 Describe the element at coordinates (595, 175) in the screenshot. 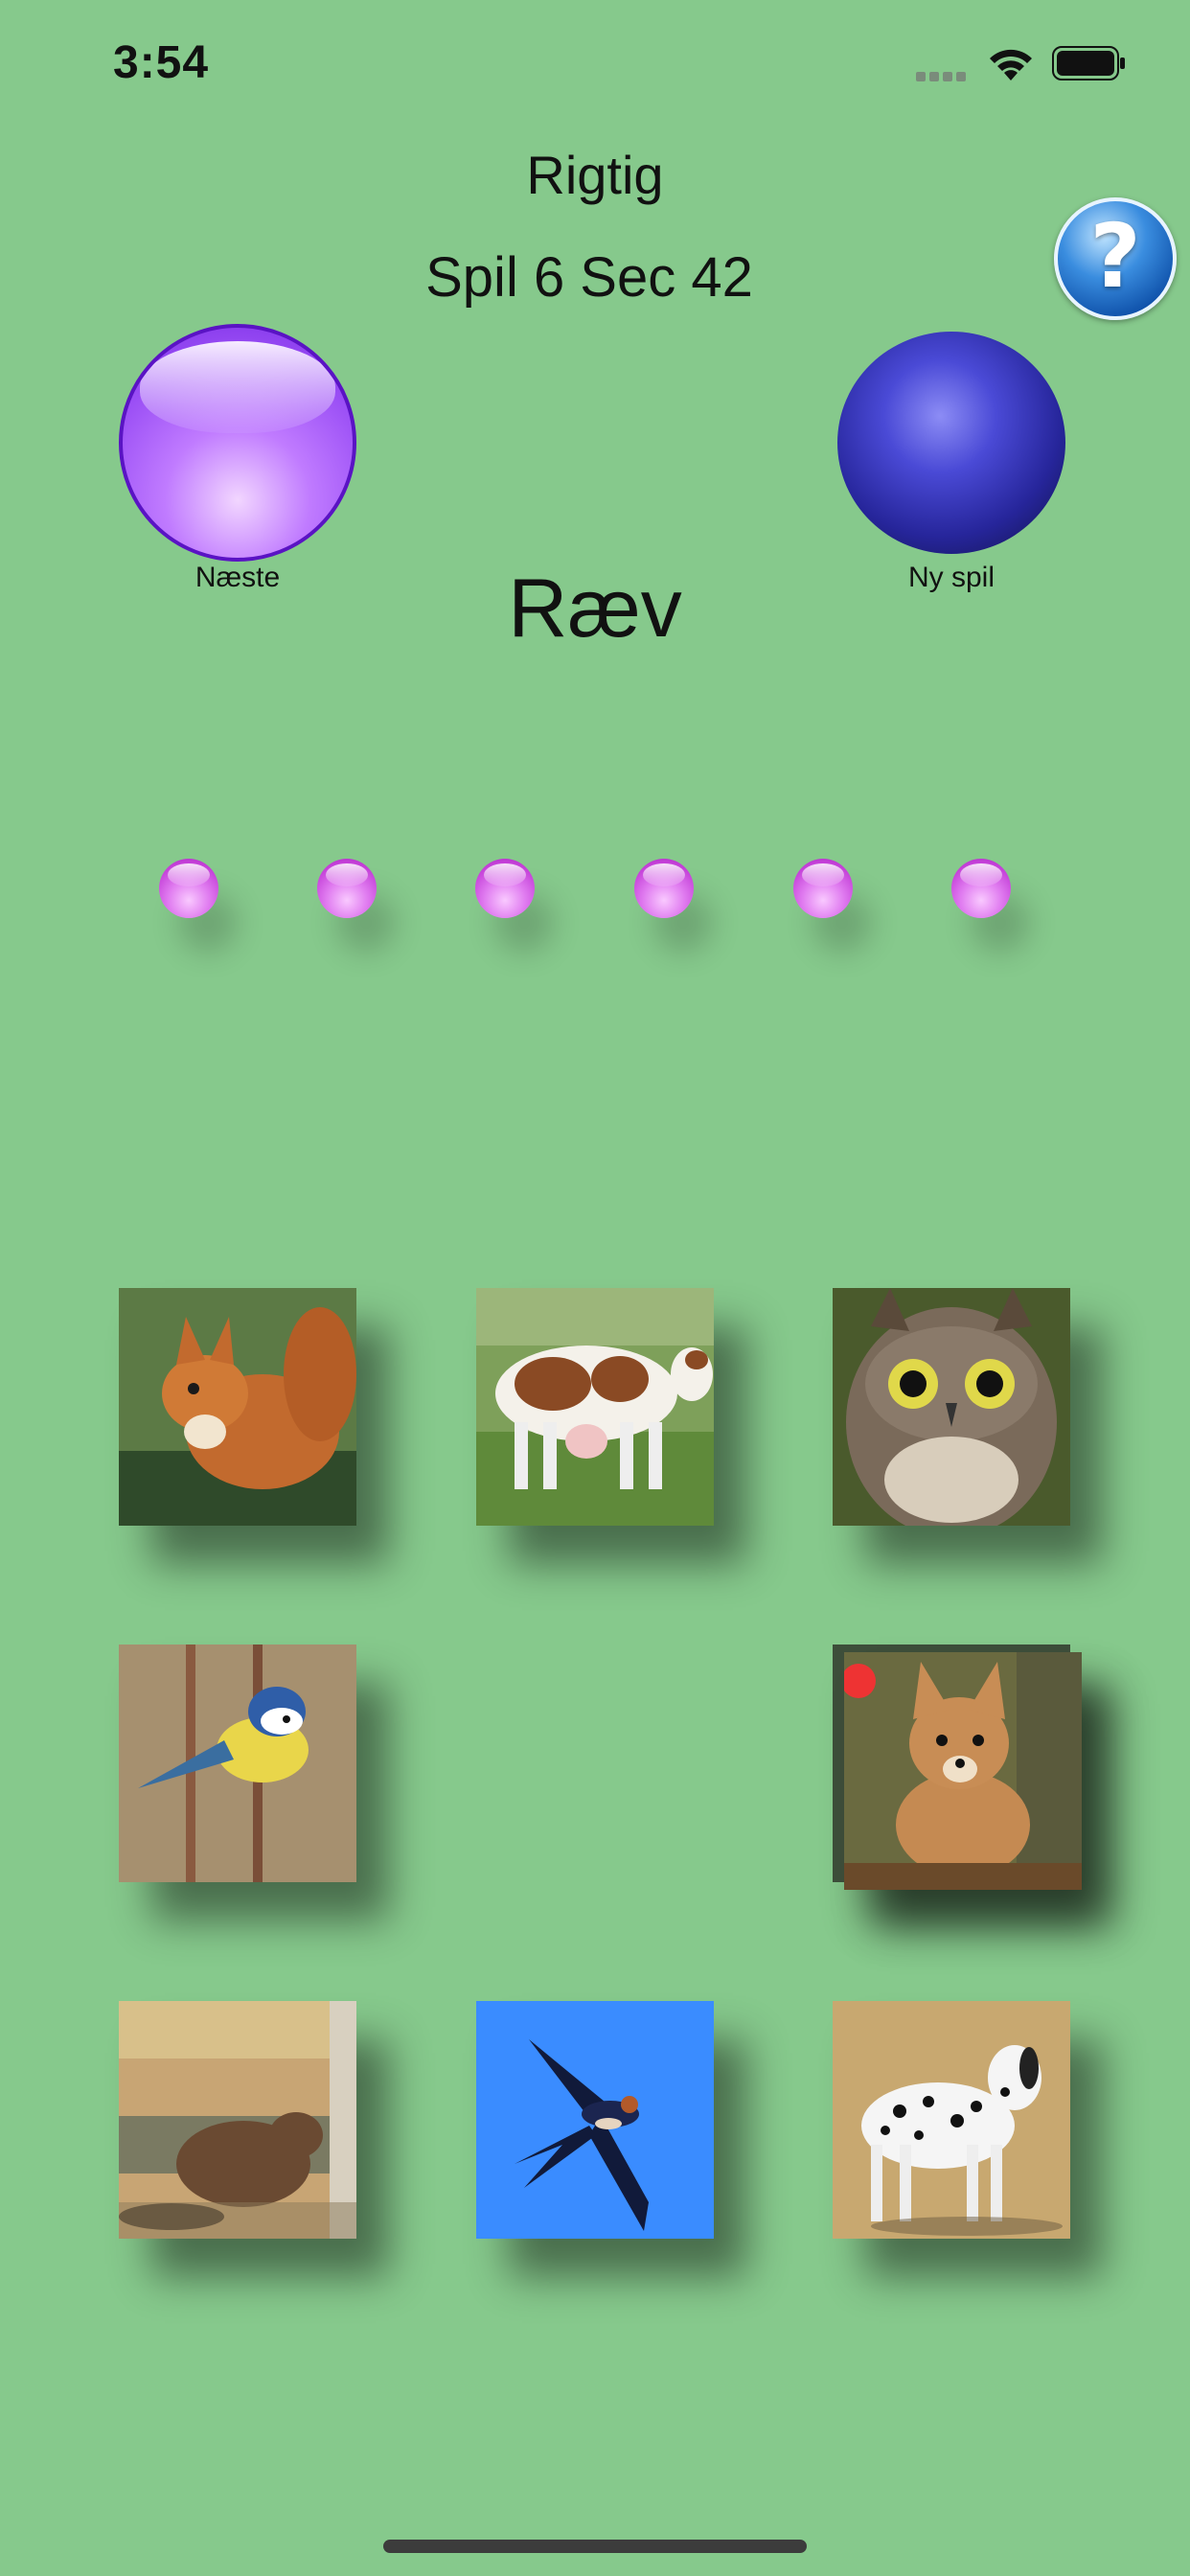

I see `result-text: Rigtig` at that location.